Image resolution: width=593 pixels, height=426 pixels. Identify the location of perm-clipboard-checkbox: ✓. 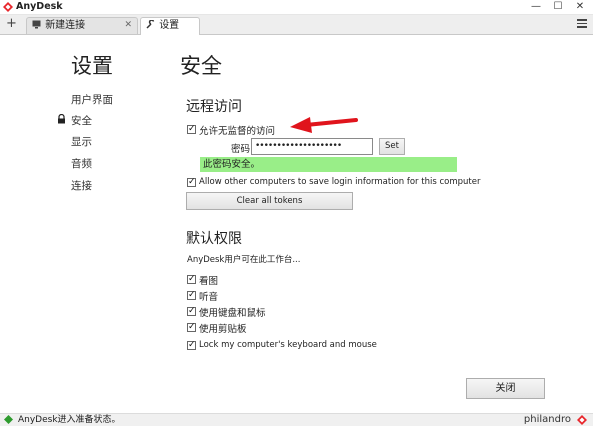
(191, 327).